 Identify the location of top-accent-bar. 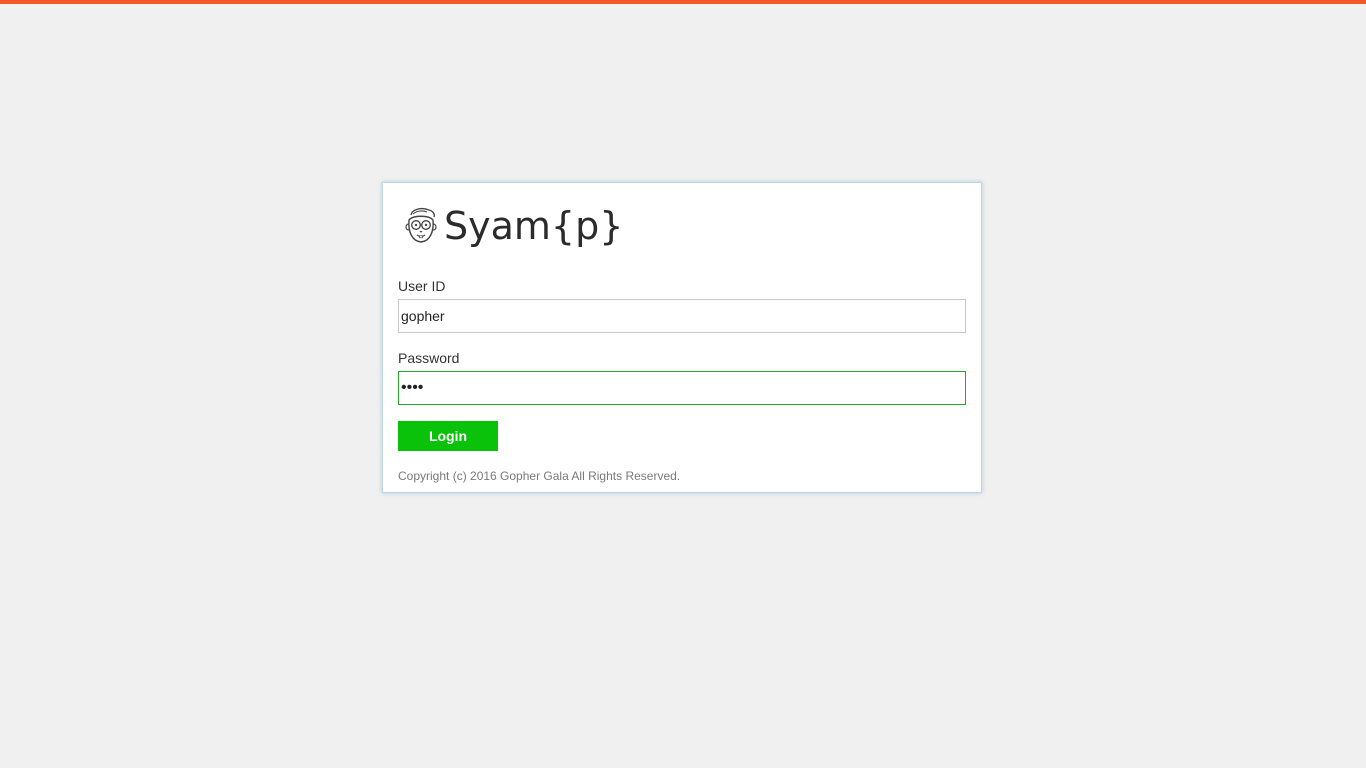
(683, 2).